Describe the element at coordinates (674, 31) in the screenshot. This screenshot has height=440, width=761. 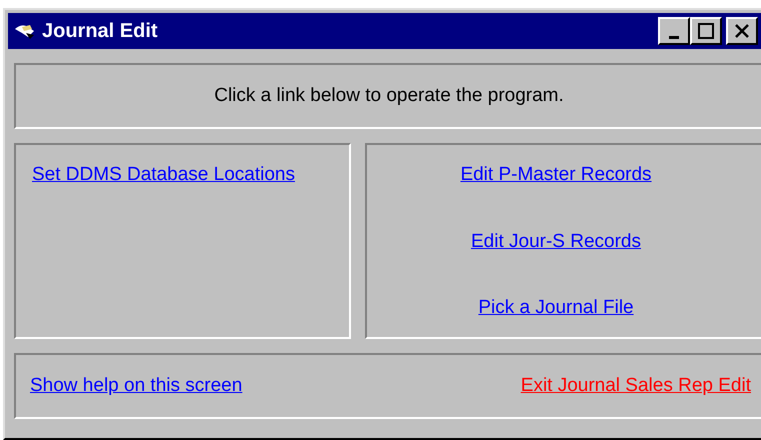
I see `minimize-button` at that location.